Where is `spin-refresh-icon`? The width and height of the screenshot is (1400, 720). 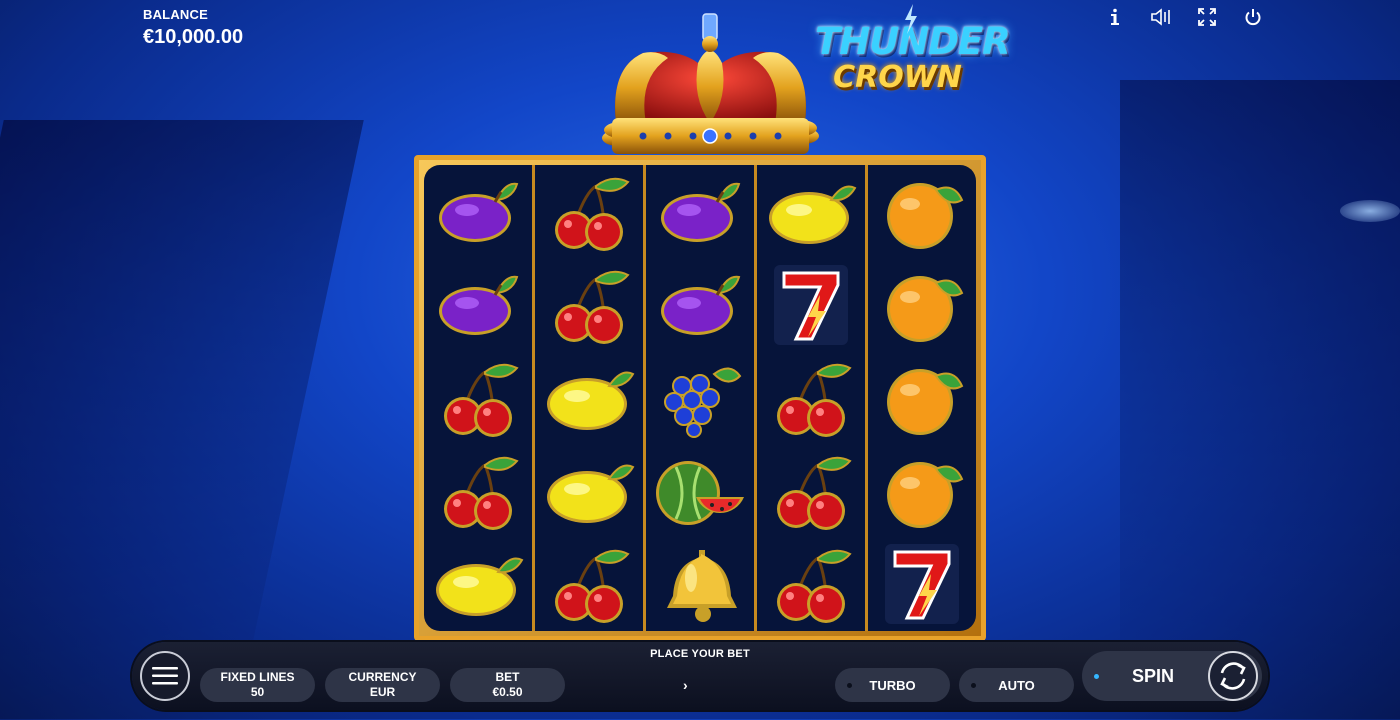
spin-refresh-icon is located at coordinates (1233, 676).